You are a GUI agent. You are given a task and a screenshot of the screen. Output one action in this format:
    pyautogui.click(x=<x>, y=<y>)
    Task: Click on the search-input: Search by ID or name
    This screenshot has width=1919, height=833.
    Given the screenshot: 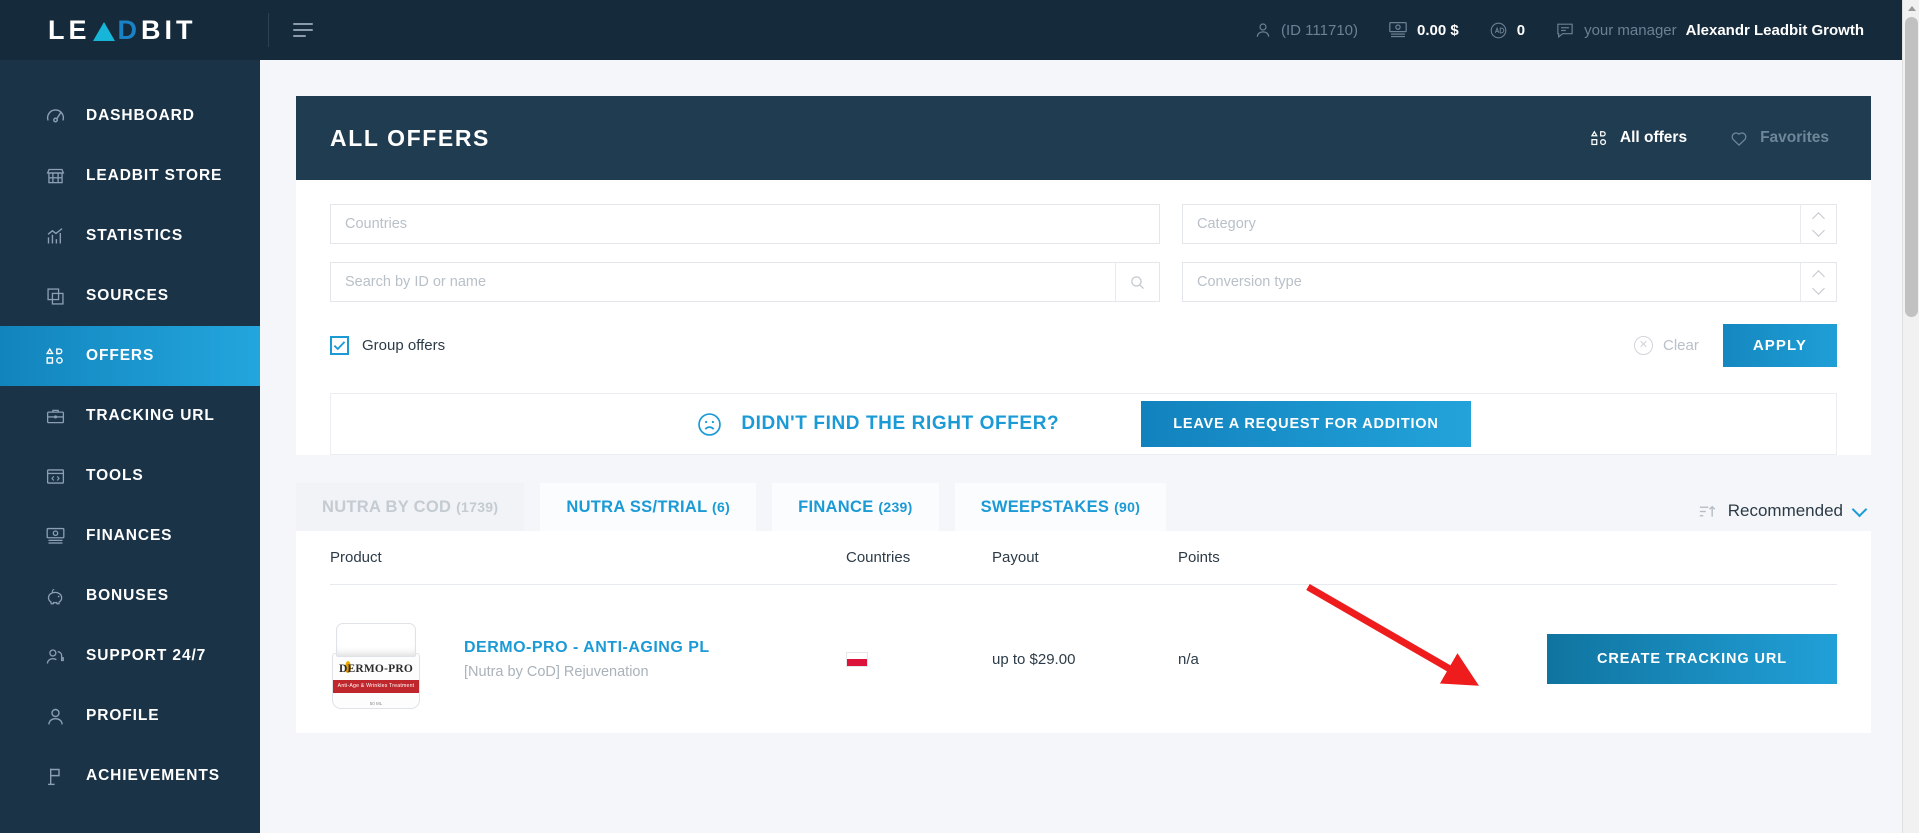 What is the action you would take?
    pyautogui.click(x=745, y=282)
    